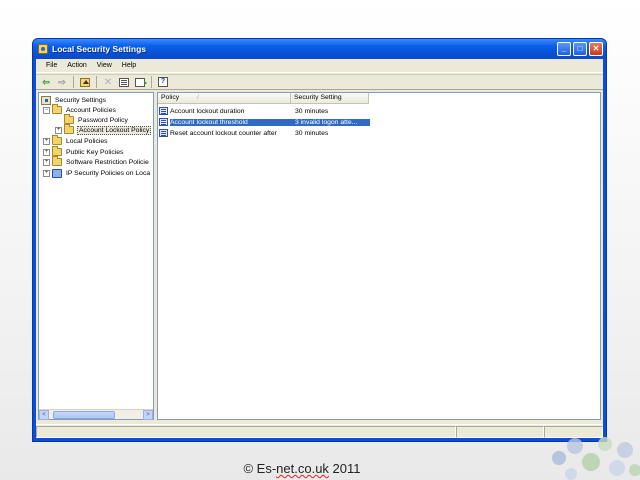 This screenshot has width=640, height=480. I want to click on status-cell-main, so click(246, 432).